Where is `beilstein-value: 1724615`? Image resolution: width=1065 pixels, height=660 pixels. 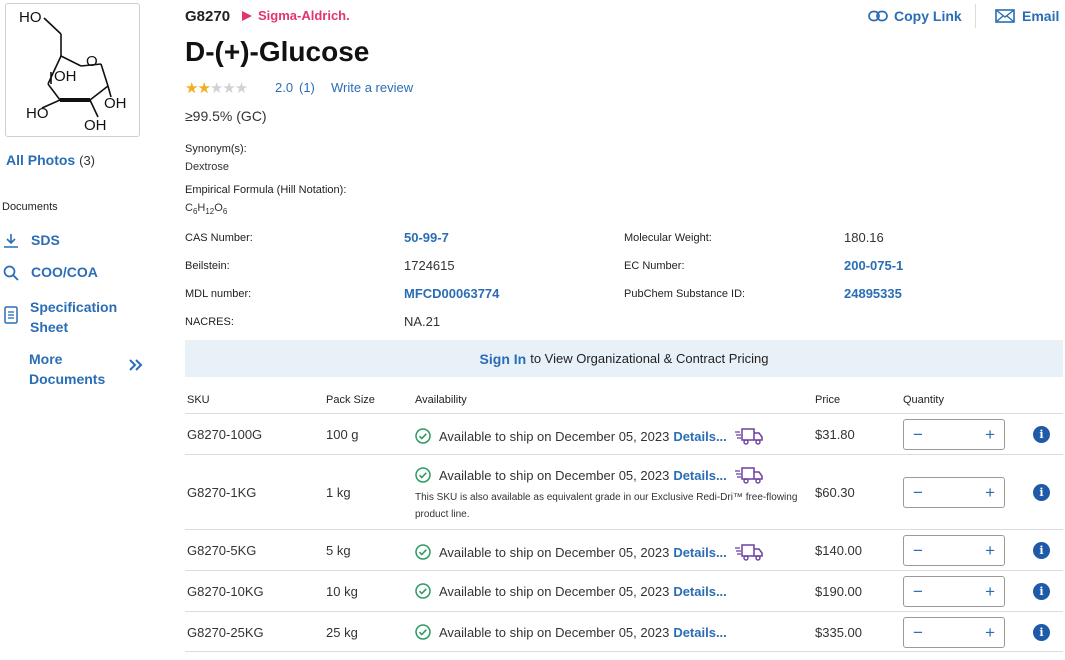
beilstein-value: 1724615 is located at coordinates (429, 265).